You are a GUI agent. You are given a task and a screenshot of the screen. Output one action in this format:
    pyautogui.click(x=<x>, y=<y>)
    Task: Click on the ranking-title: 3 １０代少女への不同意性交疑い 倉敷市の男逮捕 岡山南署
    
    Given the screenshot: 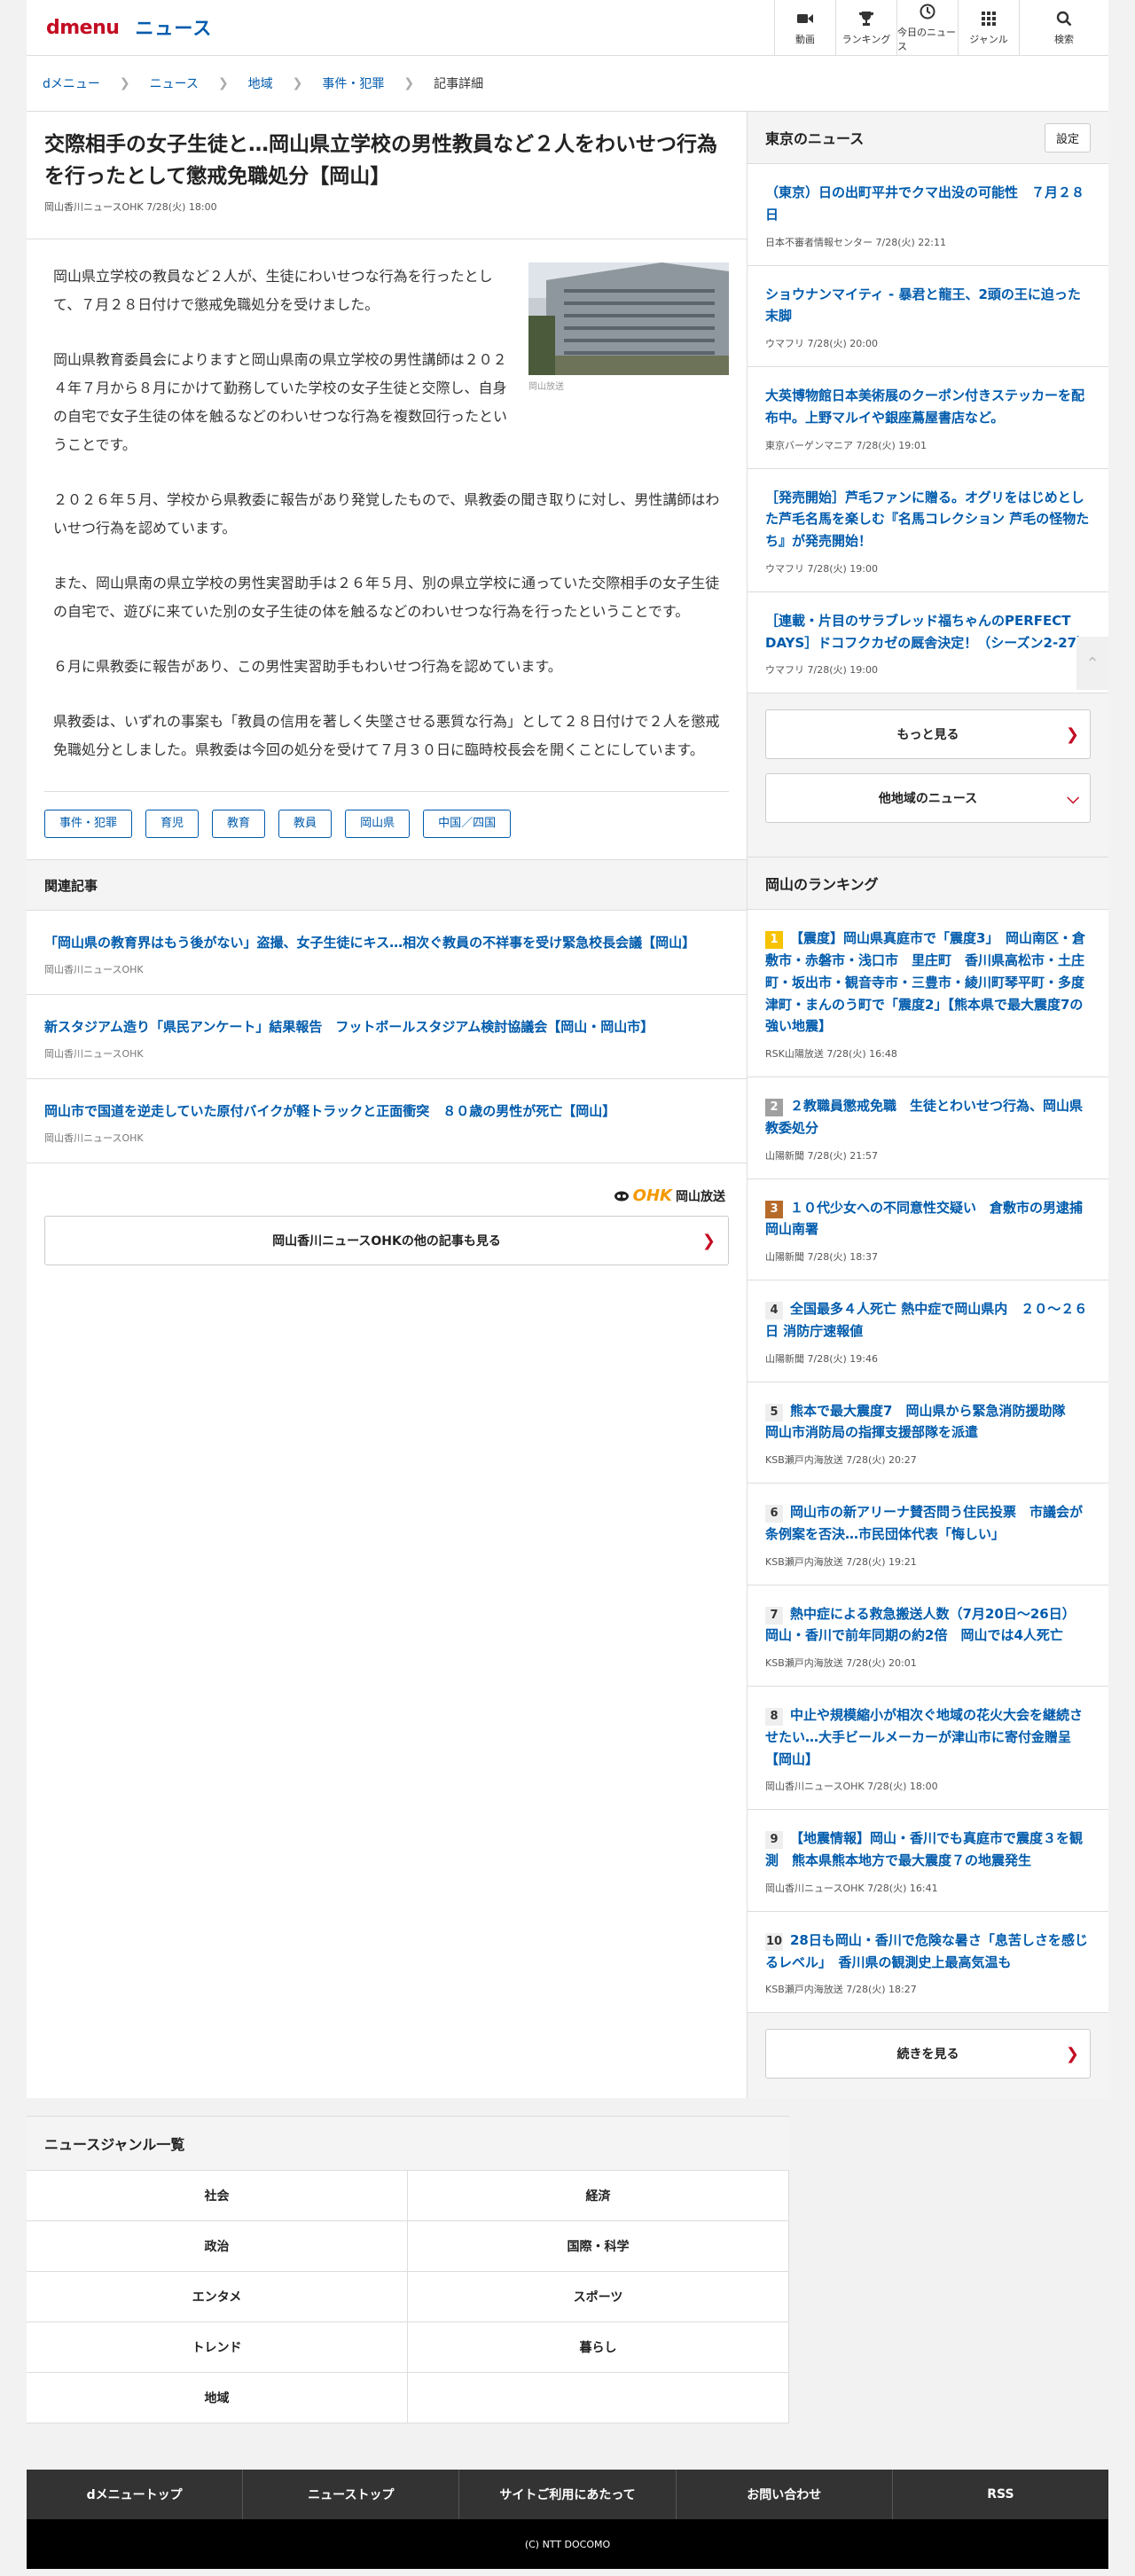 What is the action you would take?
    pyautogui.click(x=928, y=1219)
    